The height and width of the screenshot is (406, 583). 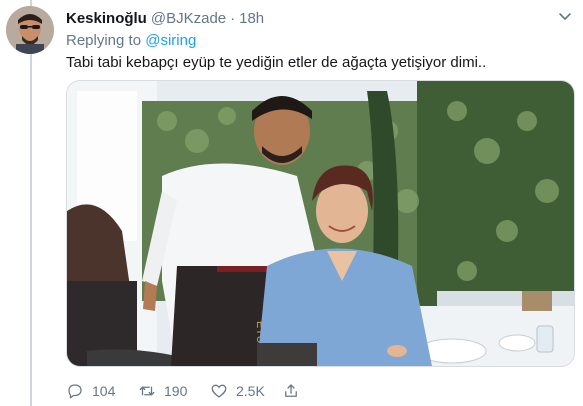 I want to click on chevron-down-icon, so click(x=565, y=16).